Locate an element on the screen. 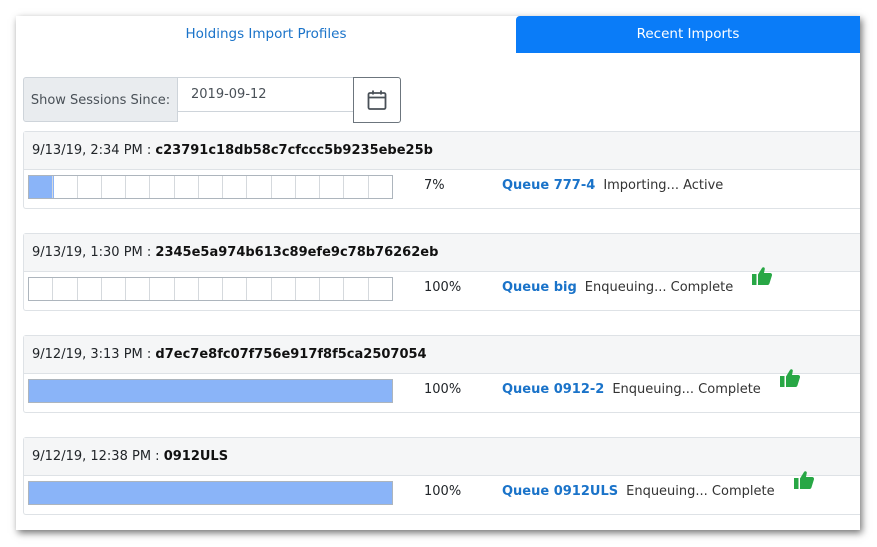 The width and height of the screenshot is (877, 547). status-text: Importing... Active is located at coordinates (663, 185).